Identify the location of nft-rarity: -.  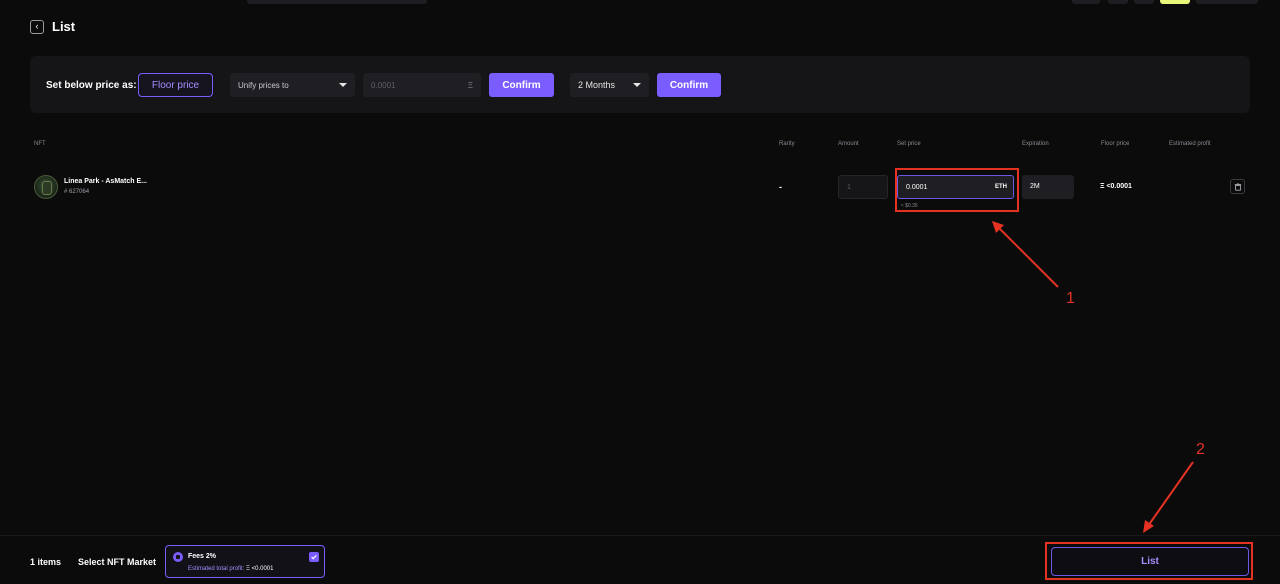
(780, 187).